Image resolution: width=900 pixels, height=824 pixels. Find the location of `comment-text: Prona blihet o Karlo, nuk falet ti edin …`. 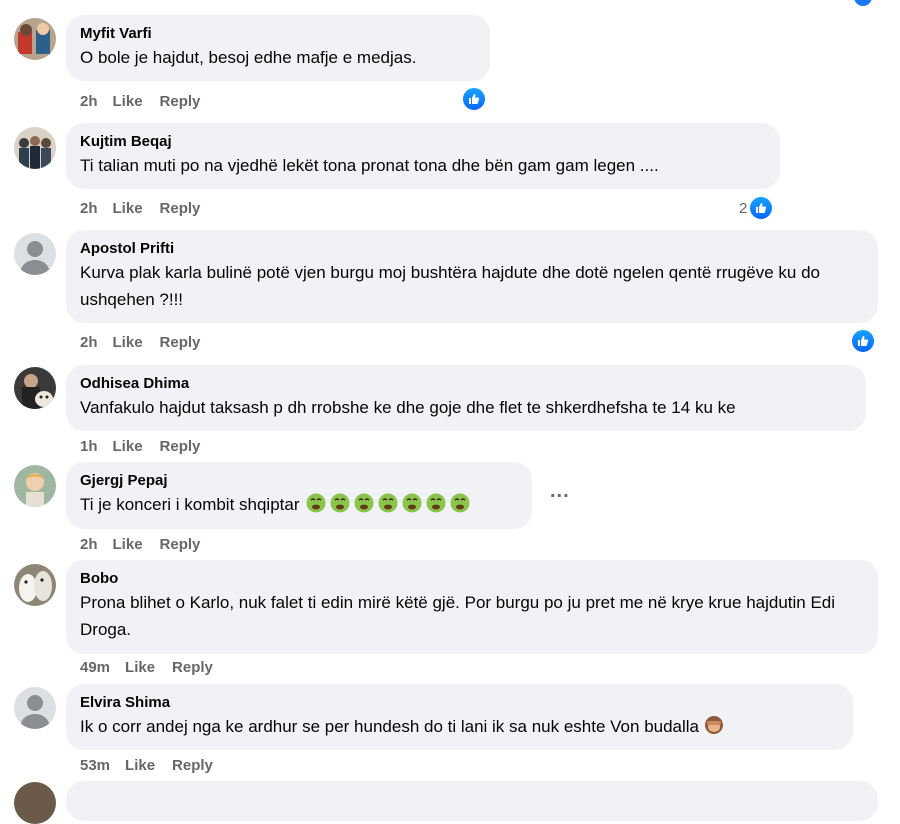

comment-text: Prona blihet o Karlo, nuk falet ti edin … is located at coordinates (458, 616).